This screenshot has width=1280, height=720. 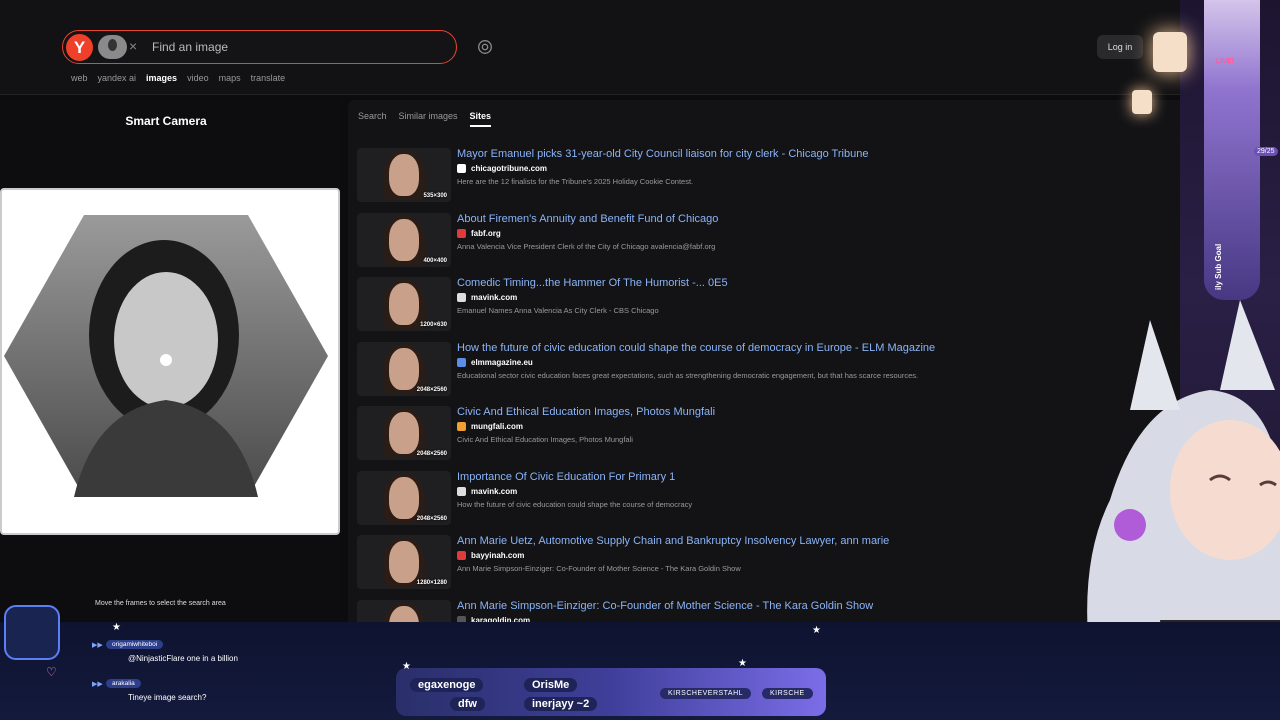 What do you see at coordinates (1120, 47) in the screenshot?
I see `login-button: Log in` at bounding box center [1120, 47].